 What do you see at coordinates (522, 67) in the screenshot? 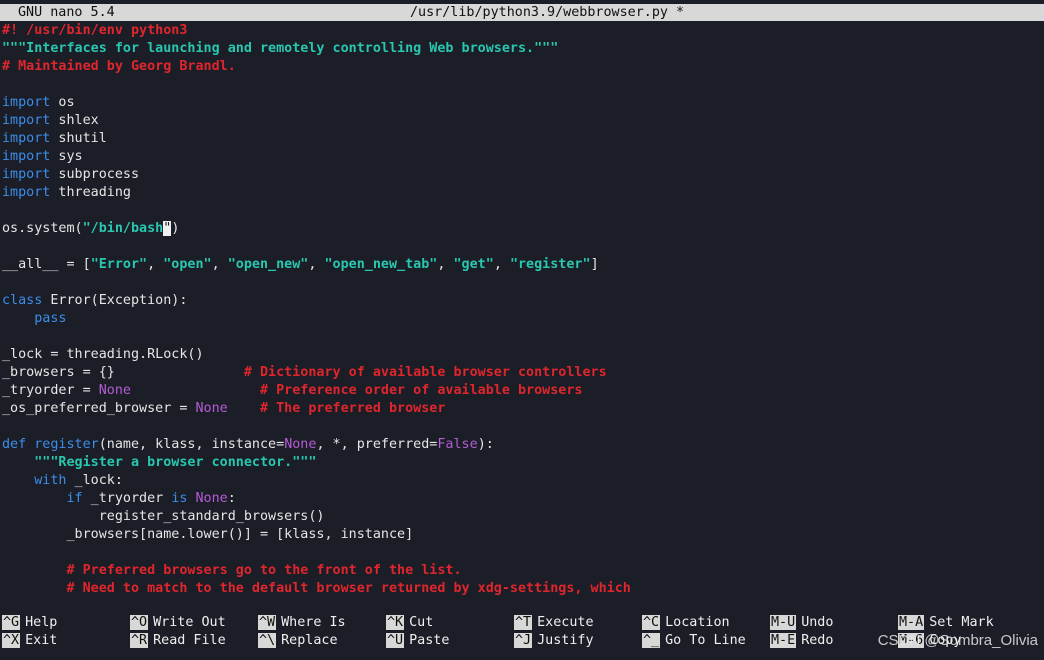
I see `code-line: # Maintained by Georg Brandl.` at bounding box center [522, 67].